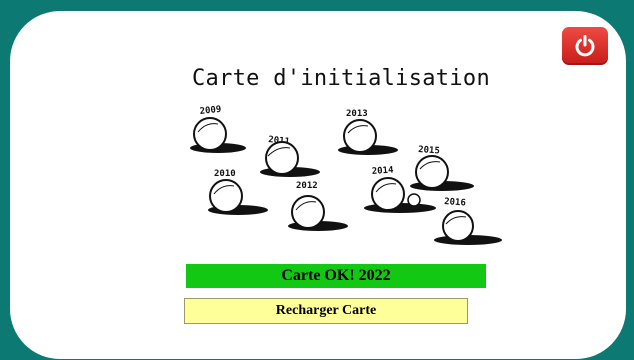 The image size is (634, 360). What do you see at coordinates (368, 132) in the screenshot?
I see `ball-2013: 2013` at bounding box center [368, 132].